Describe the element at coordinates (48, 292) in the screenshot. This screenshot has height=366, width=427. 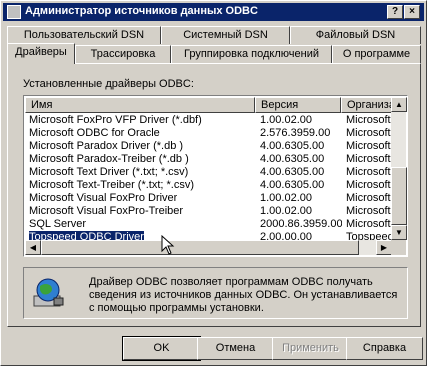
I see `odbc-globe-icon` at that location.